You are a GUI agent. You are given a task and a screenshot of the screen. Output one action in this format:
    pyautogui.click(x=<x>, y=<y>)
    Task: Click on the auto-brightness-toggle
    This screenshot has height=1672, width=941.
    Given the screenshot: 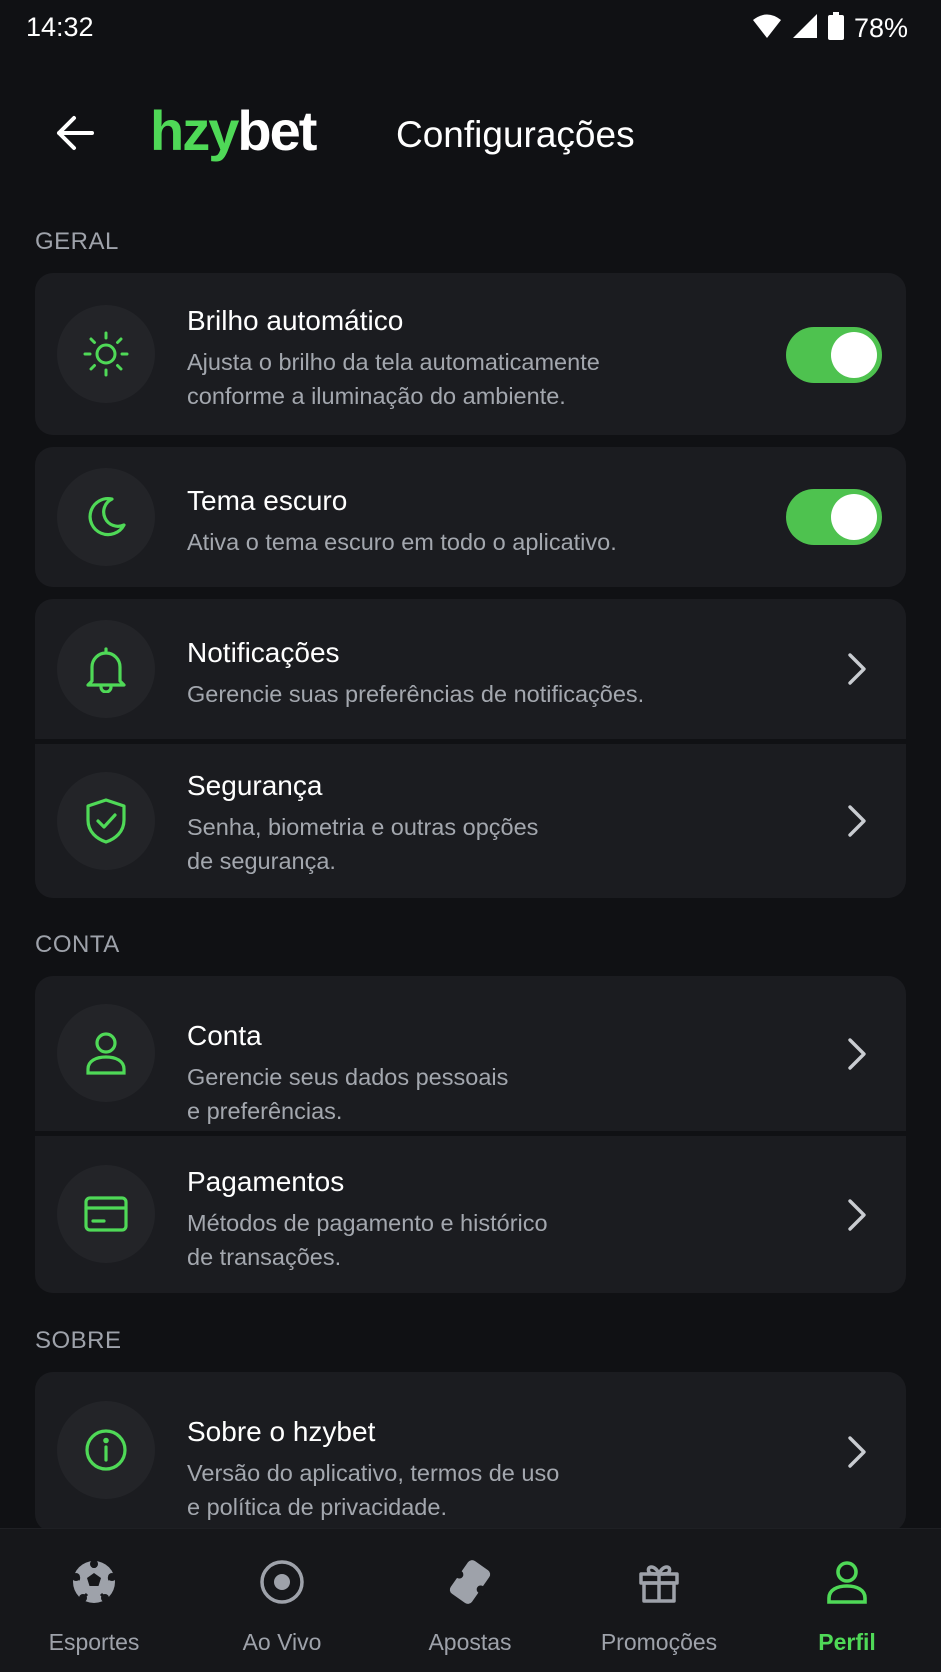 What is the action you would take?
    pyautogui.click(x=834, y=355)
    